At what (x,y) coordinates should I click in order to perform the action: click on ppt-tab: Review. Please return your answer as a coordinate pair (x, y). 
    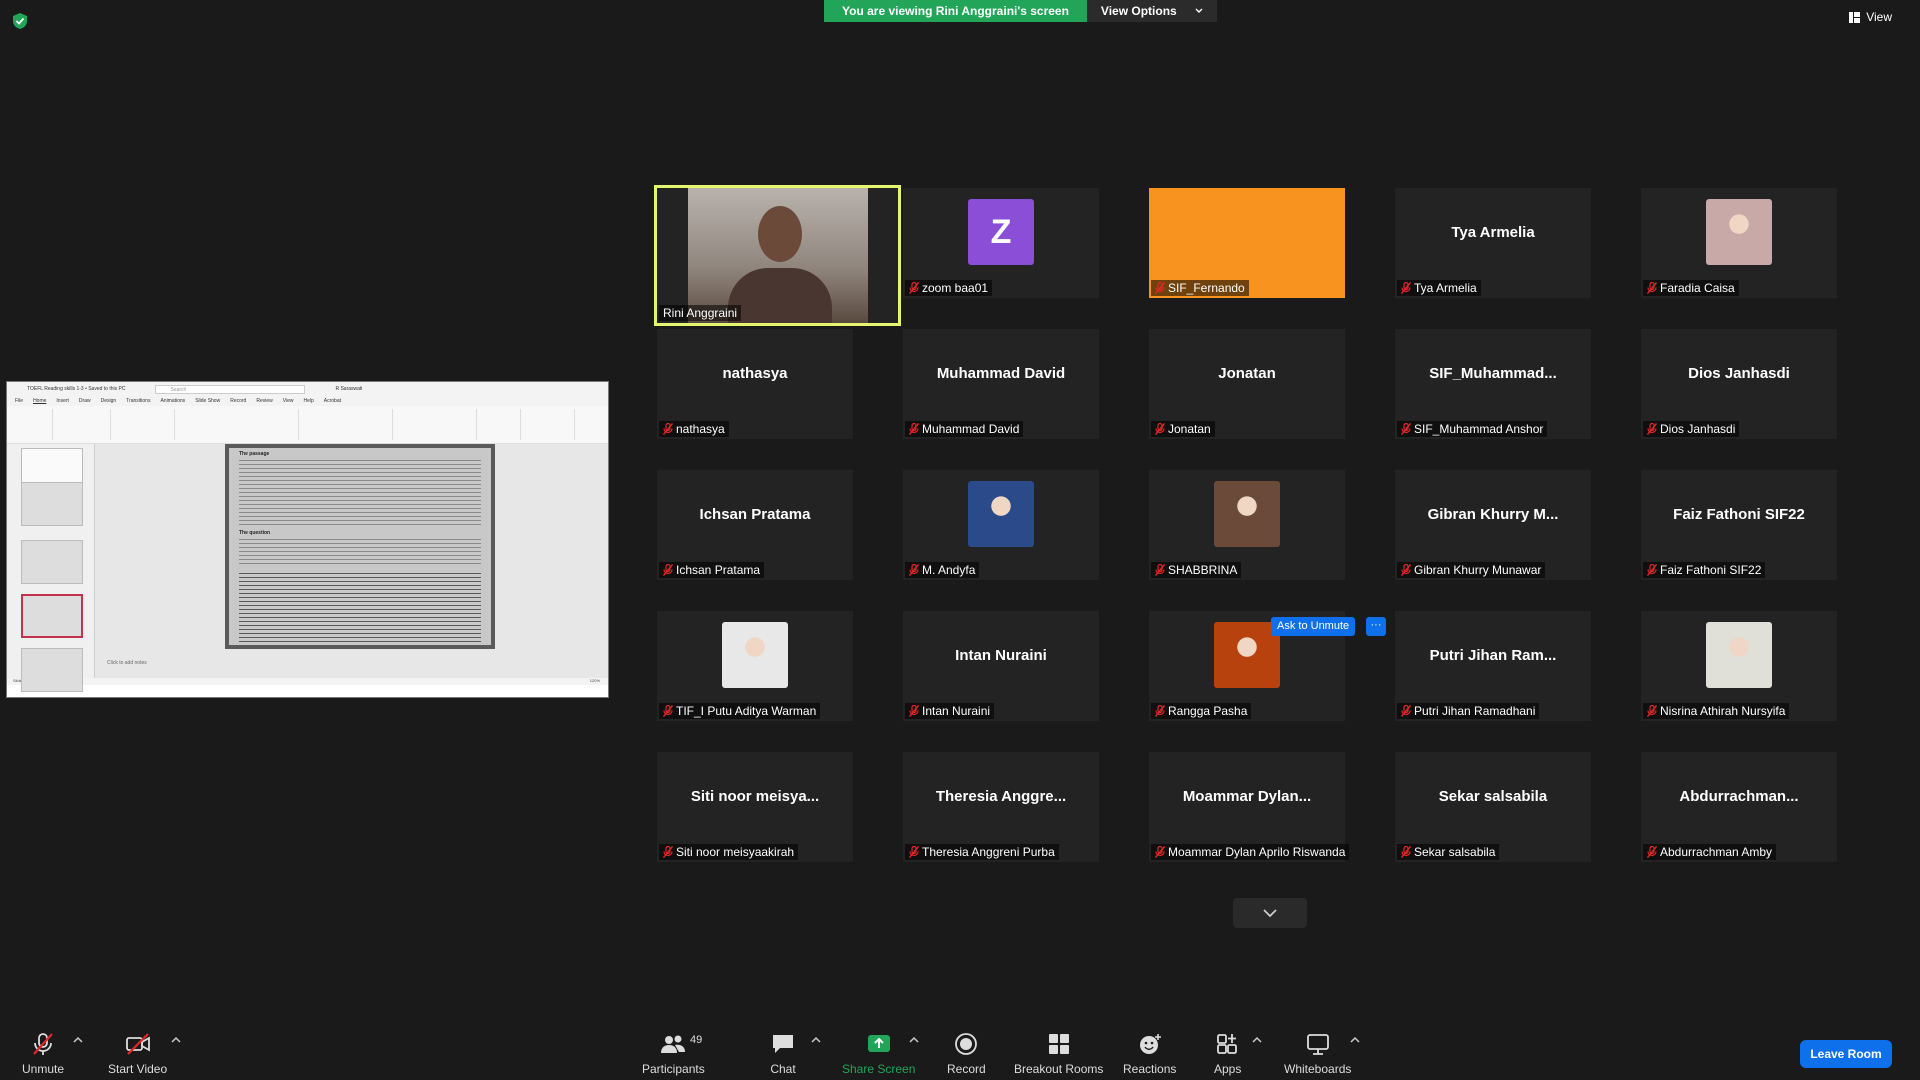
    Looking at the image, I should click on (264, 401).